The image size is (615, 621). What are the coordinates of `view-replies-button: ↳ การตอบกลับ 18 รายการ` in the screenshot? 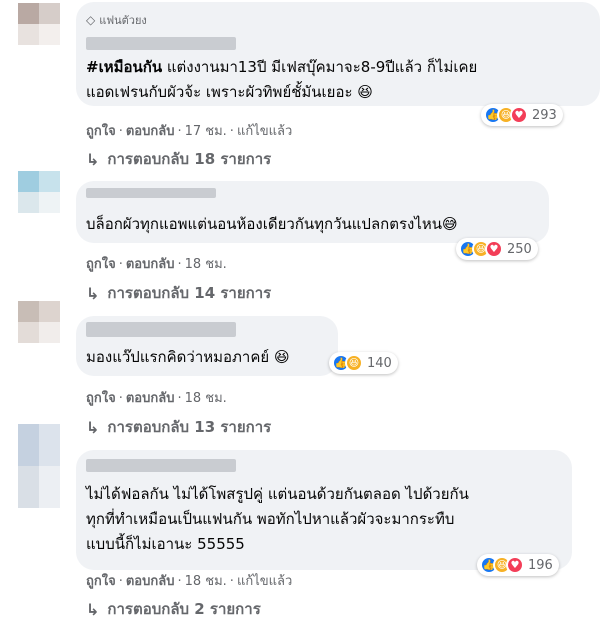 It's located at (178, 159).